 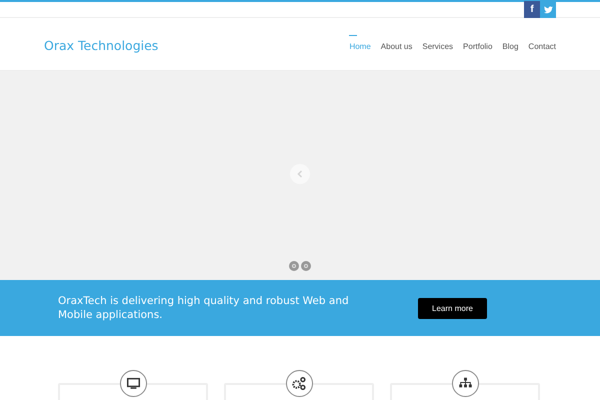 I want to click on nav-link: About us, so click(x=396, y=44).